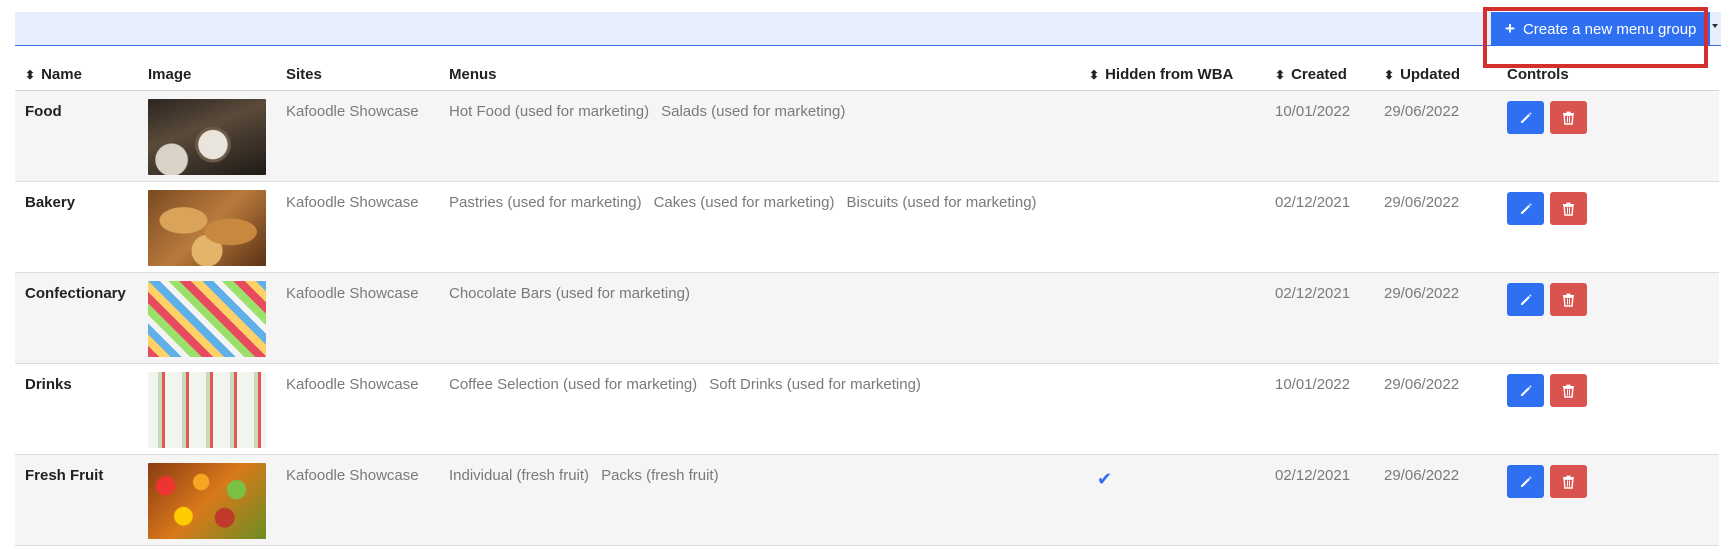  What do you see at coordinates (759, 74) in the screenshot?
I see `column-header-menus: Menus` at bounding box center [759, 74].